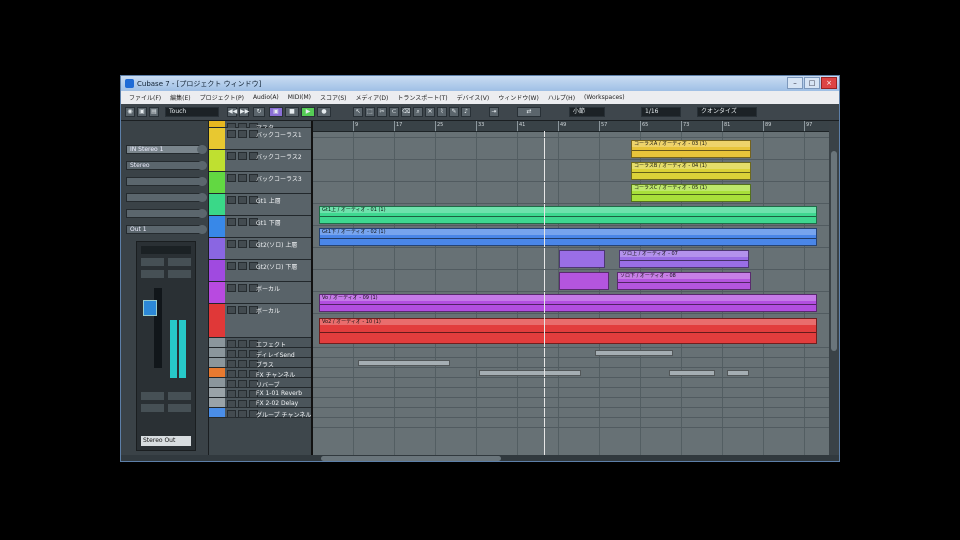 The height and width of the screenshot is (540, 960). What do you see at coordinates (202, 213) in the screenshot?
I see `inspector-slot-3-side` at bounding box center [202, 213].